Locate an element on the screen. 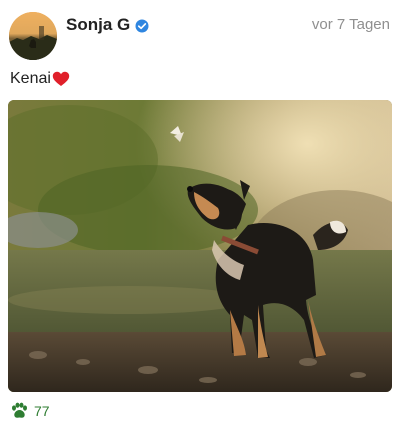  likes-bar: 77 is located at coordinates (30, 411).